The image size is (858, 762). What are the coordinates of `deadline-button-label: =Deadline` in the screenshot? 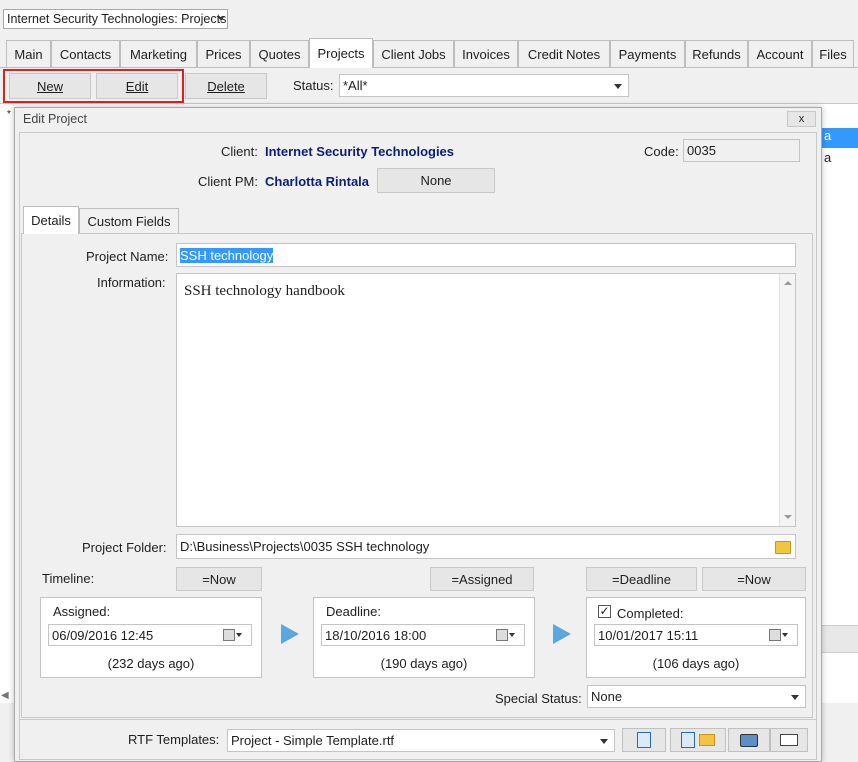 It's located at (641, 579).